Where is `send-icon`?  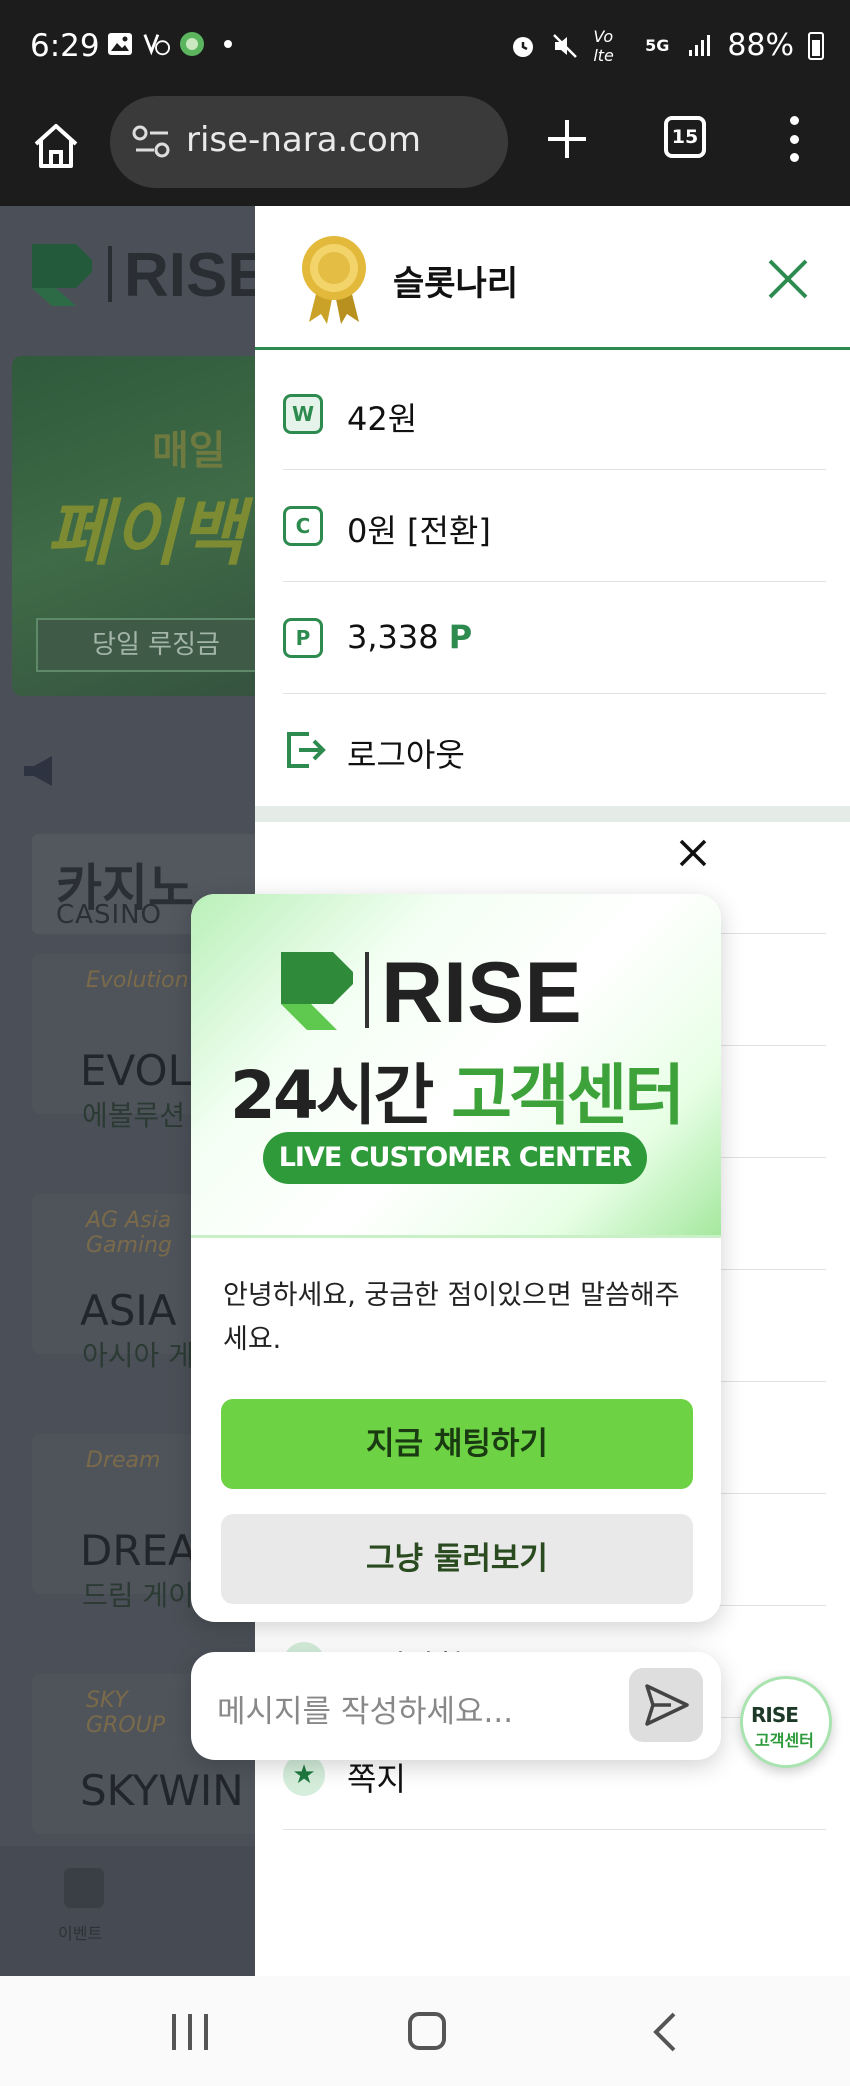 send-icon is located at coordinates (667, 1705).